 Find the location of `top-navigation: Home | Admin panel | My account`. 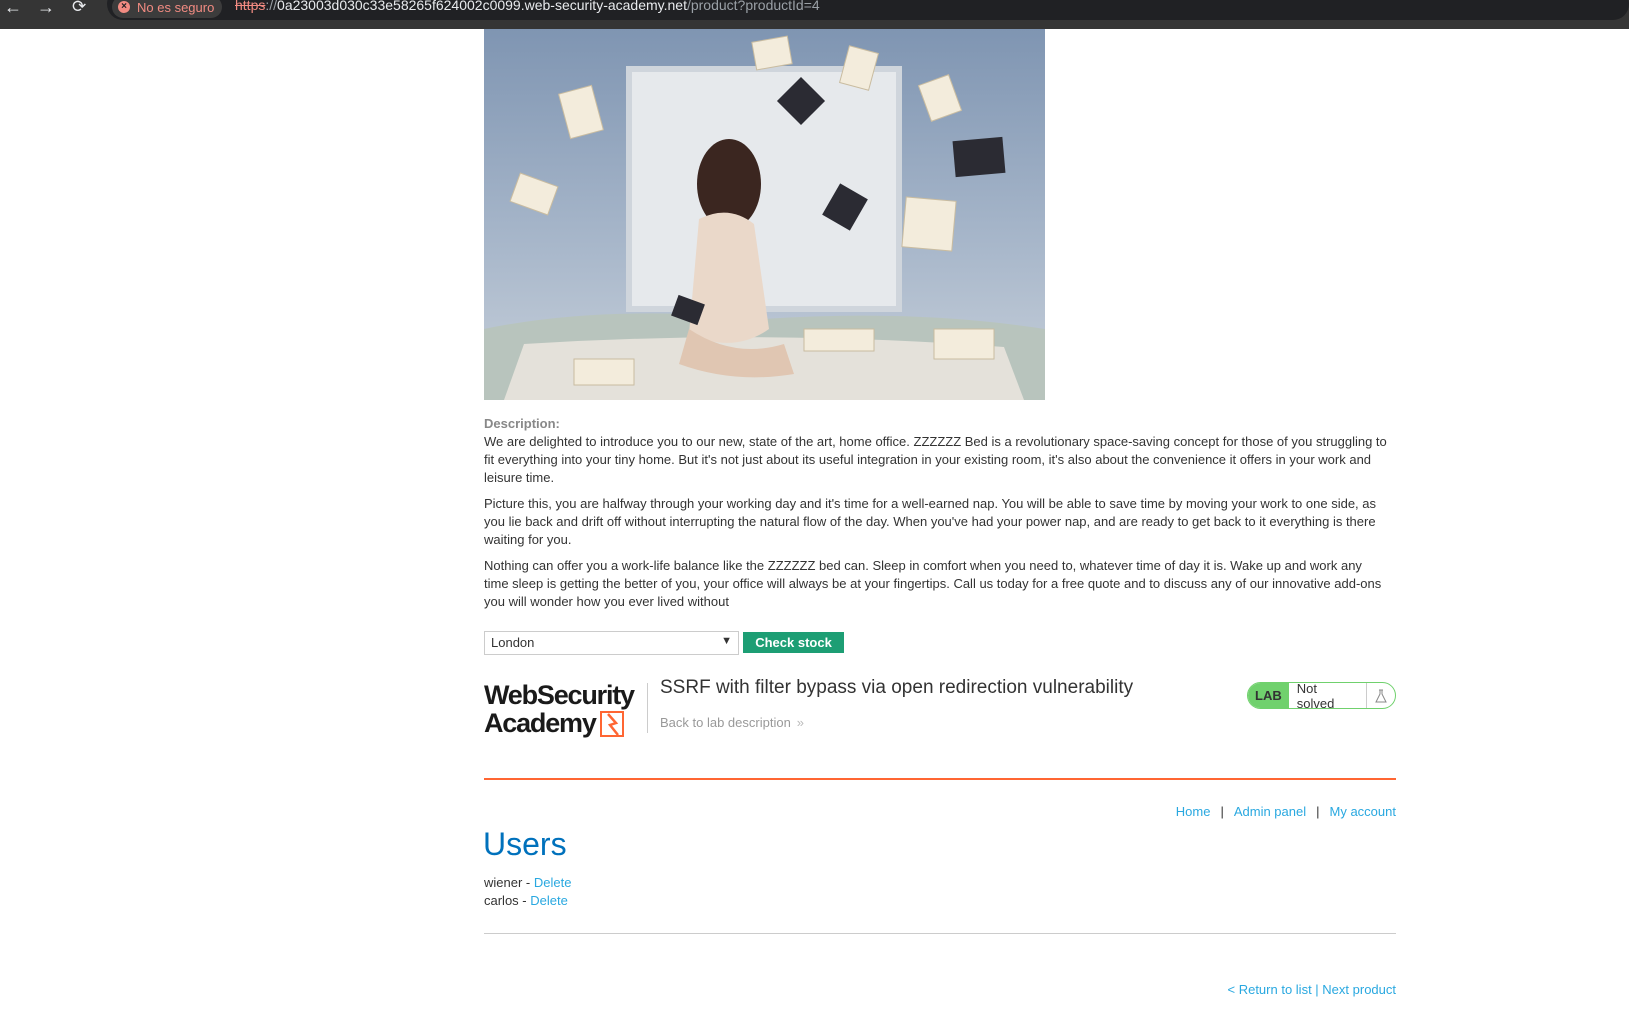

top-navigation: Home | Admin panel | My account is located at coordinates (1286, 811).